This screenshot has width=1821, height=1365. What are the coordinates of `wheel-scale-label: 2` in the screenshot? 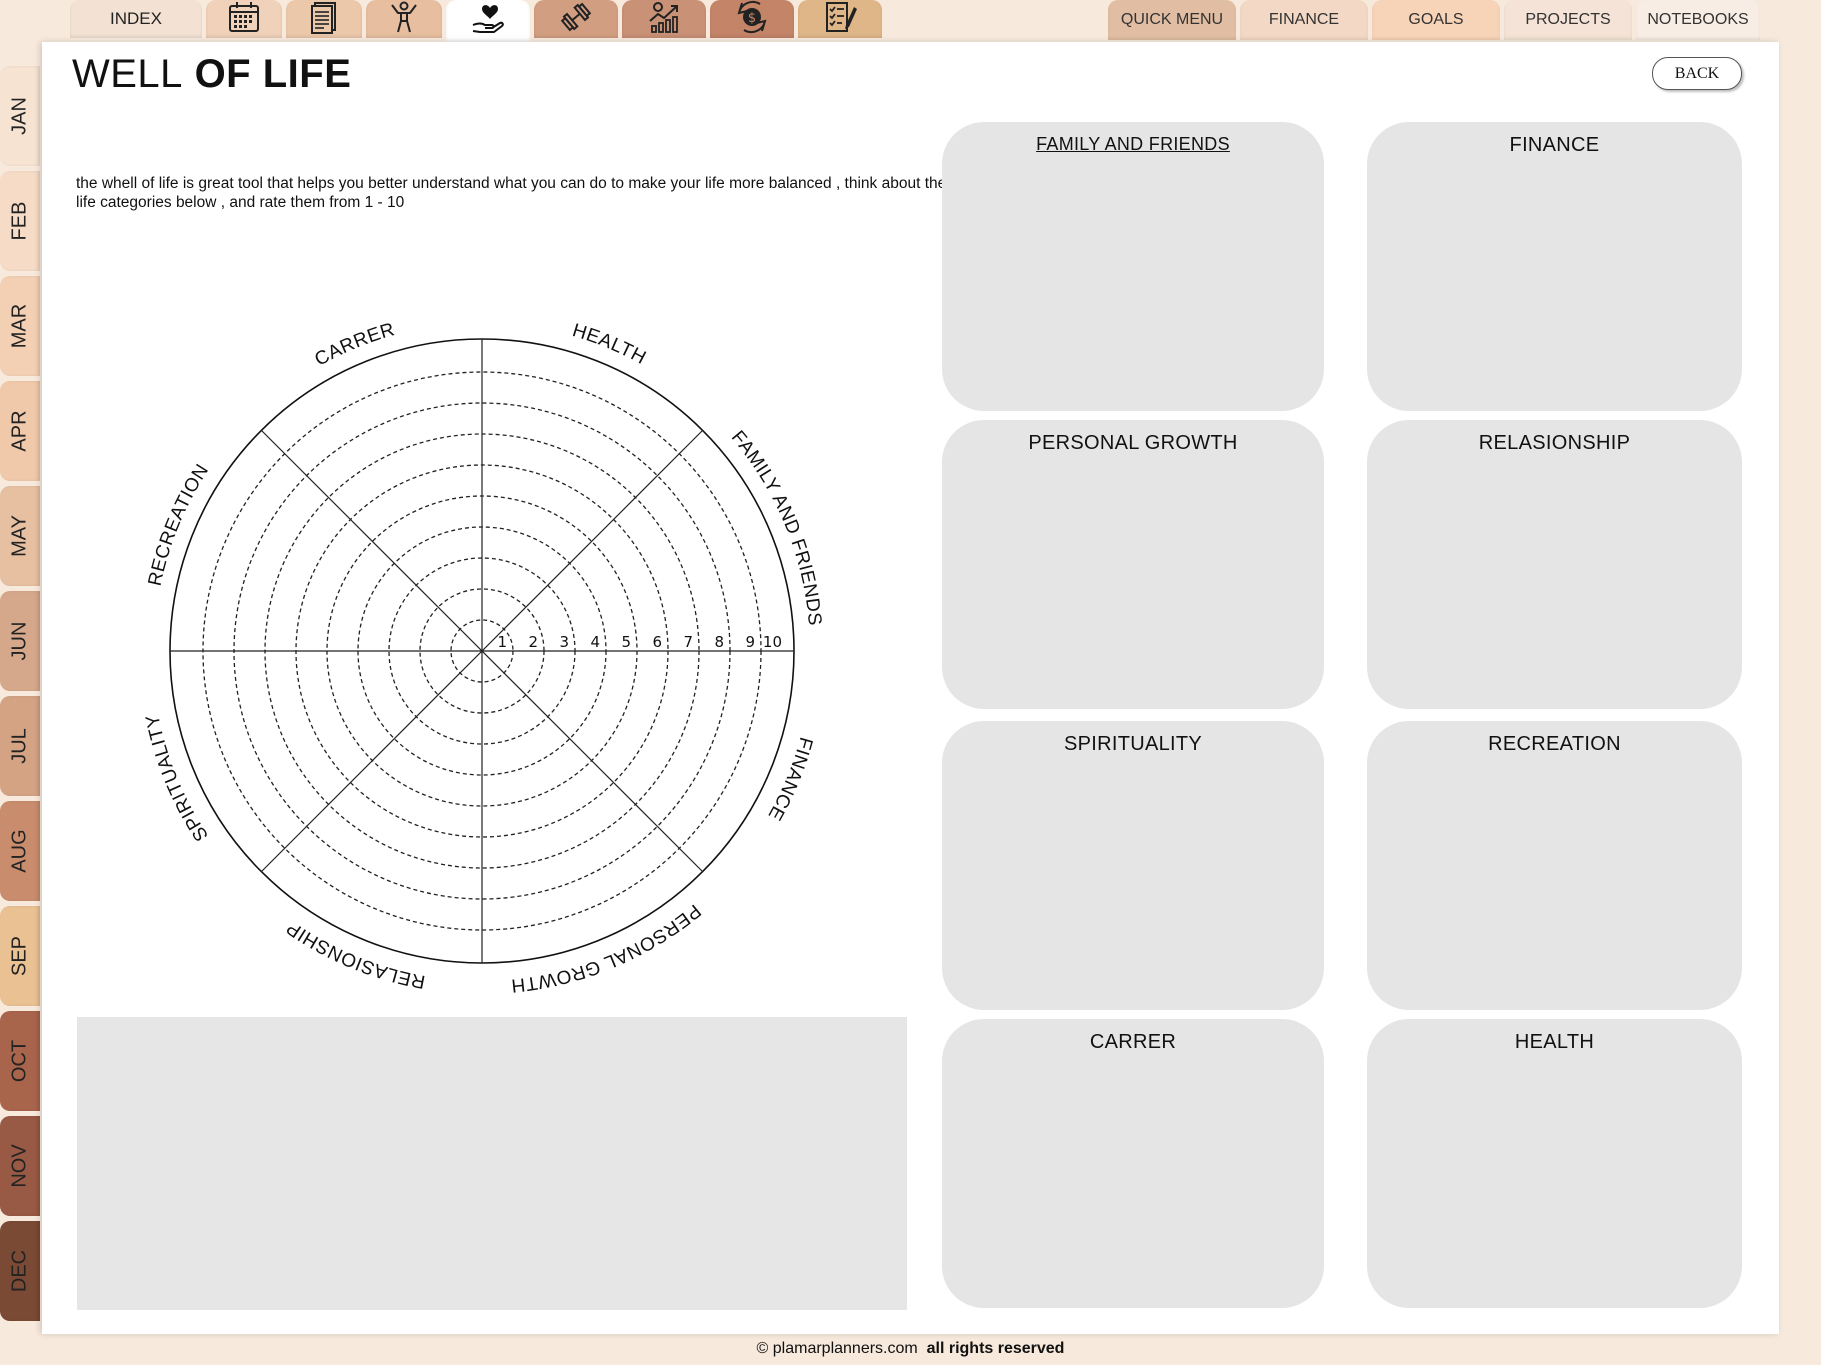 It's located at (533, 642).